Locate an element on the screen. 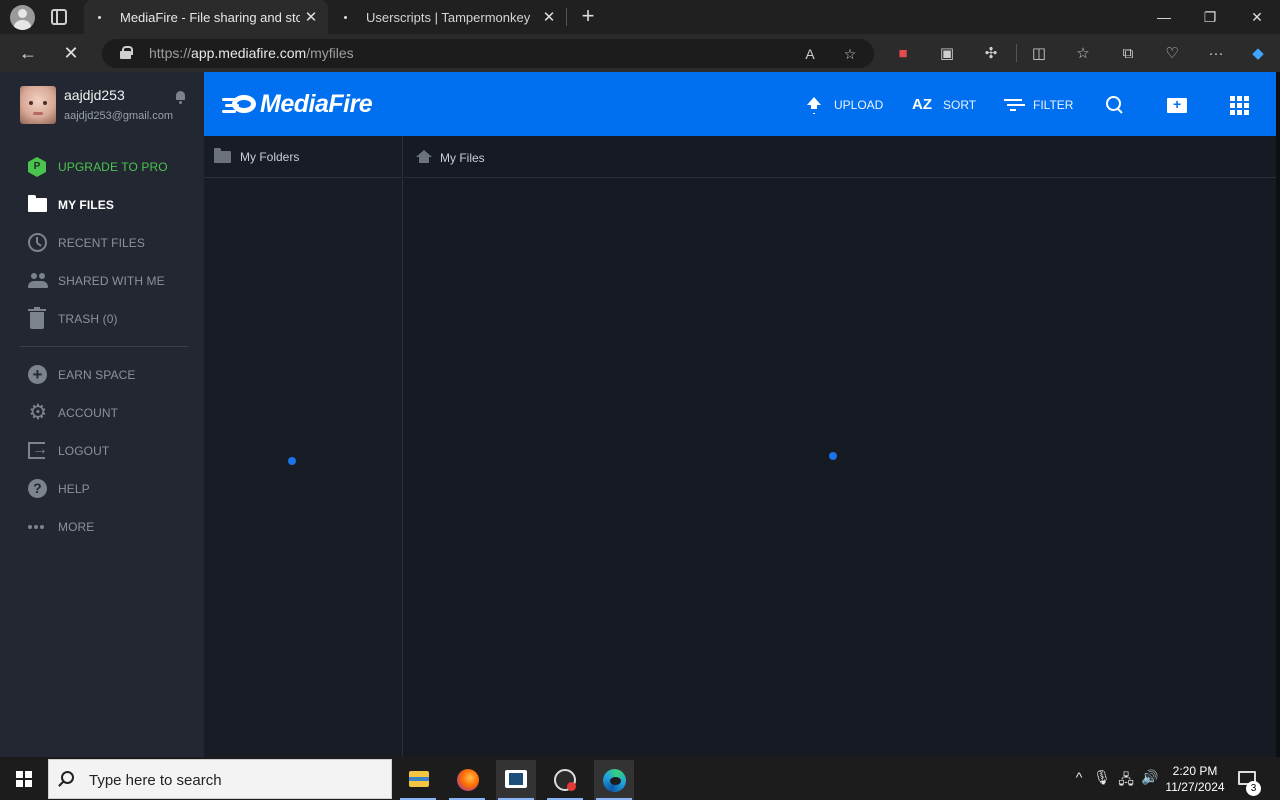 The height and width of the screenshot is (800, 1280). favorites-icon: ☆ is located at coordinates (1083, 54).